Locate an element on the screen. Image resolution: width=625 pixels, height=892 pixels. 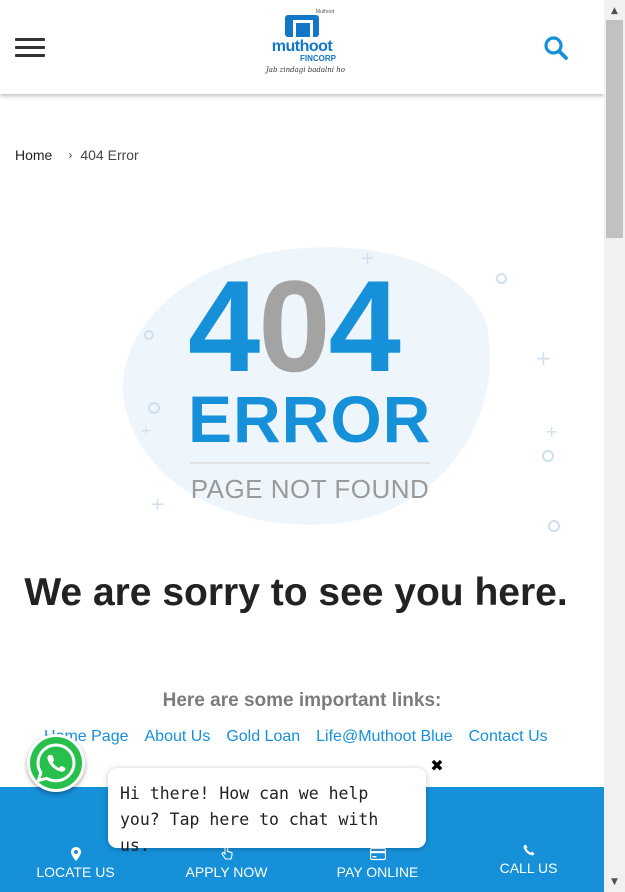
scroll-up-arrow-icon: ▲ is located at coordinates (614, 10).